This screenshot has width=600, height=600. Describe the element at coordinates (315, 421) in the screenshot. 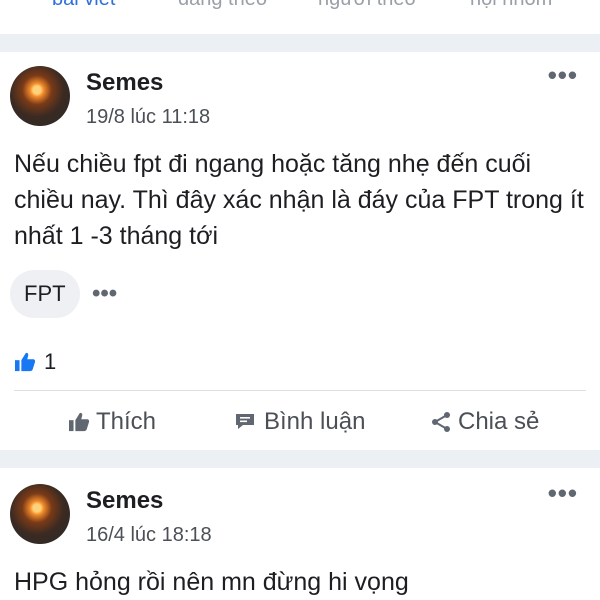

I see `comment-label: Bình luận` at that location.